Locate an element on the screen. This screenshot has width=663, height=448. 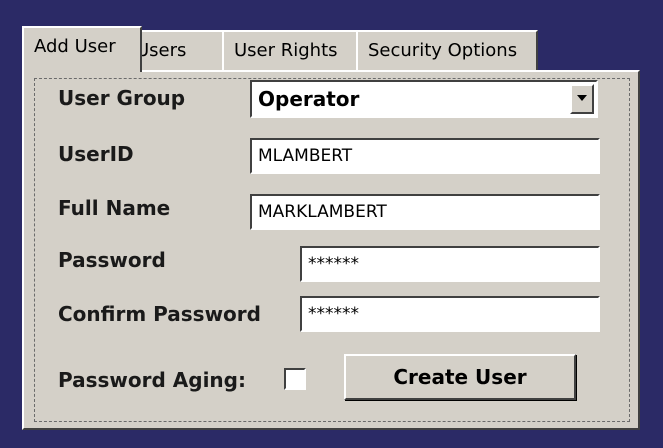
chevron-down-icon is located at coordinates (582, 98).